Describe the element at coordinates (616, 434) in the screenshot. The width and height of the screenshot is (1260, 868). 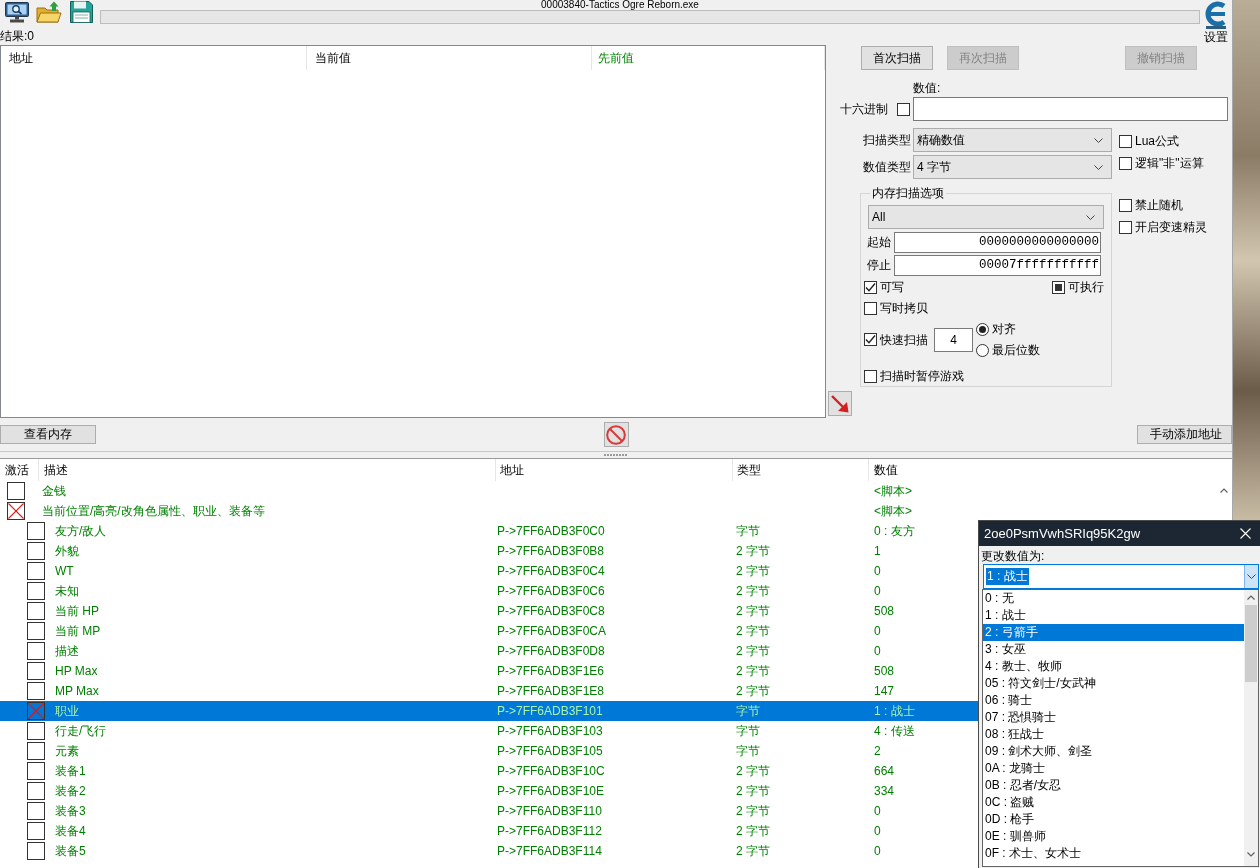
I see `clear-list-button` at that location.